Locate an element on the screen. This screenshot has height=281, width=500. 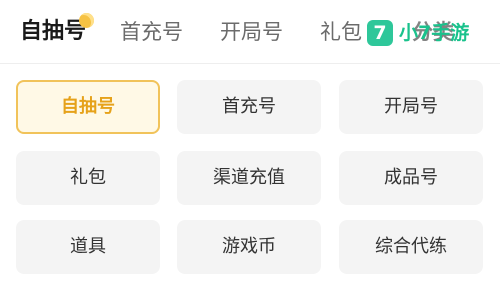
category-chip-items: 道具 is located at coordinates (88, 247).